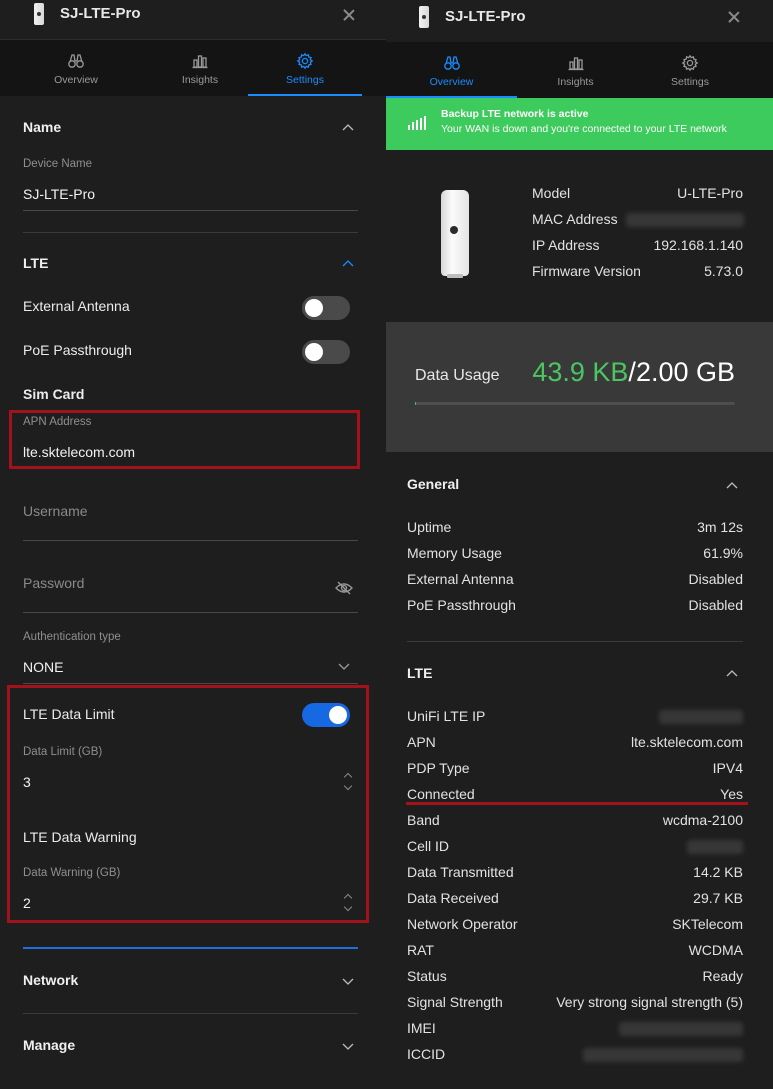  What do you see at coordinates (43, 667) in the screenshot?
I see `auth-type-select: NONE` at bounding box center [43, 667].